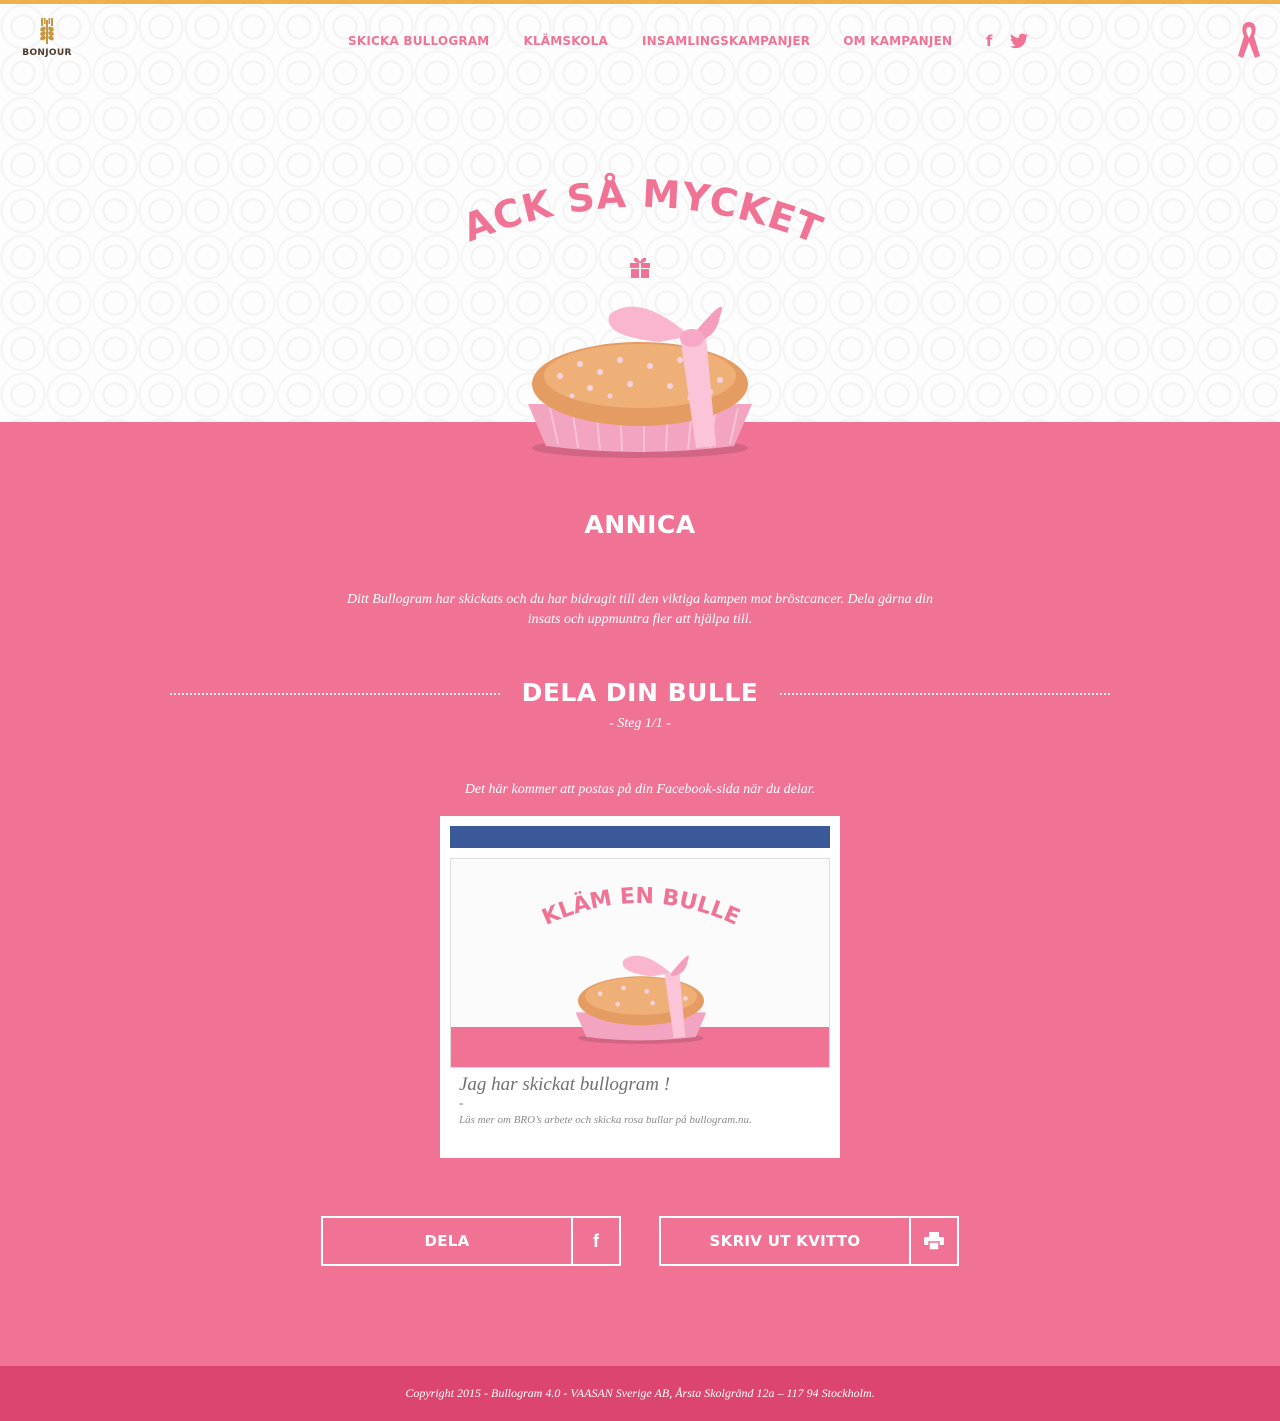  Describe the element at coordinates (1019, 41) in the screenshot. I see `twitter-icon` at that location.